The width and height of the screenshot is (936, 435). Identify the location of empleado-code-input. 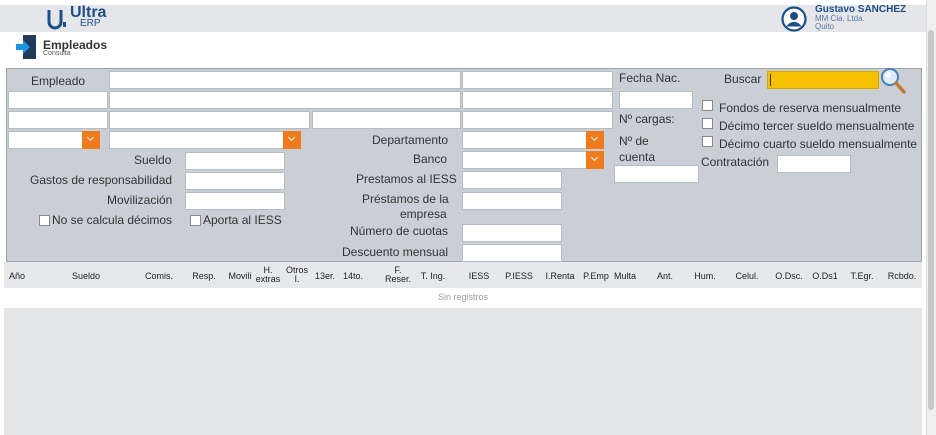
(537, 80).